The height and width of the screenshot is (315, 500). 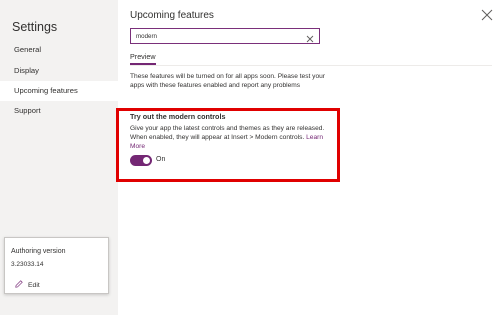 I want to click on search-input, so click(x=218, y=36).